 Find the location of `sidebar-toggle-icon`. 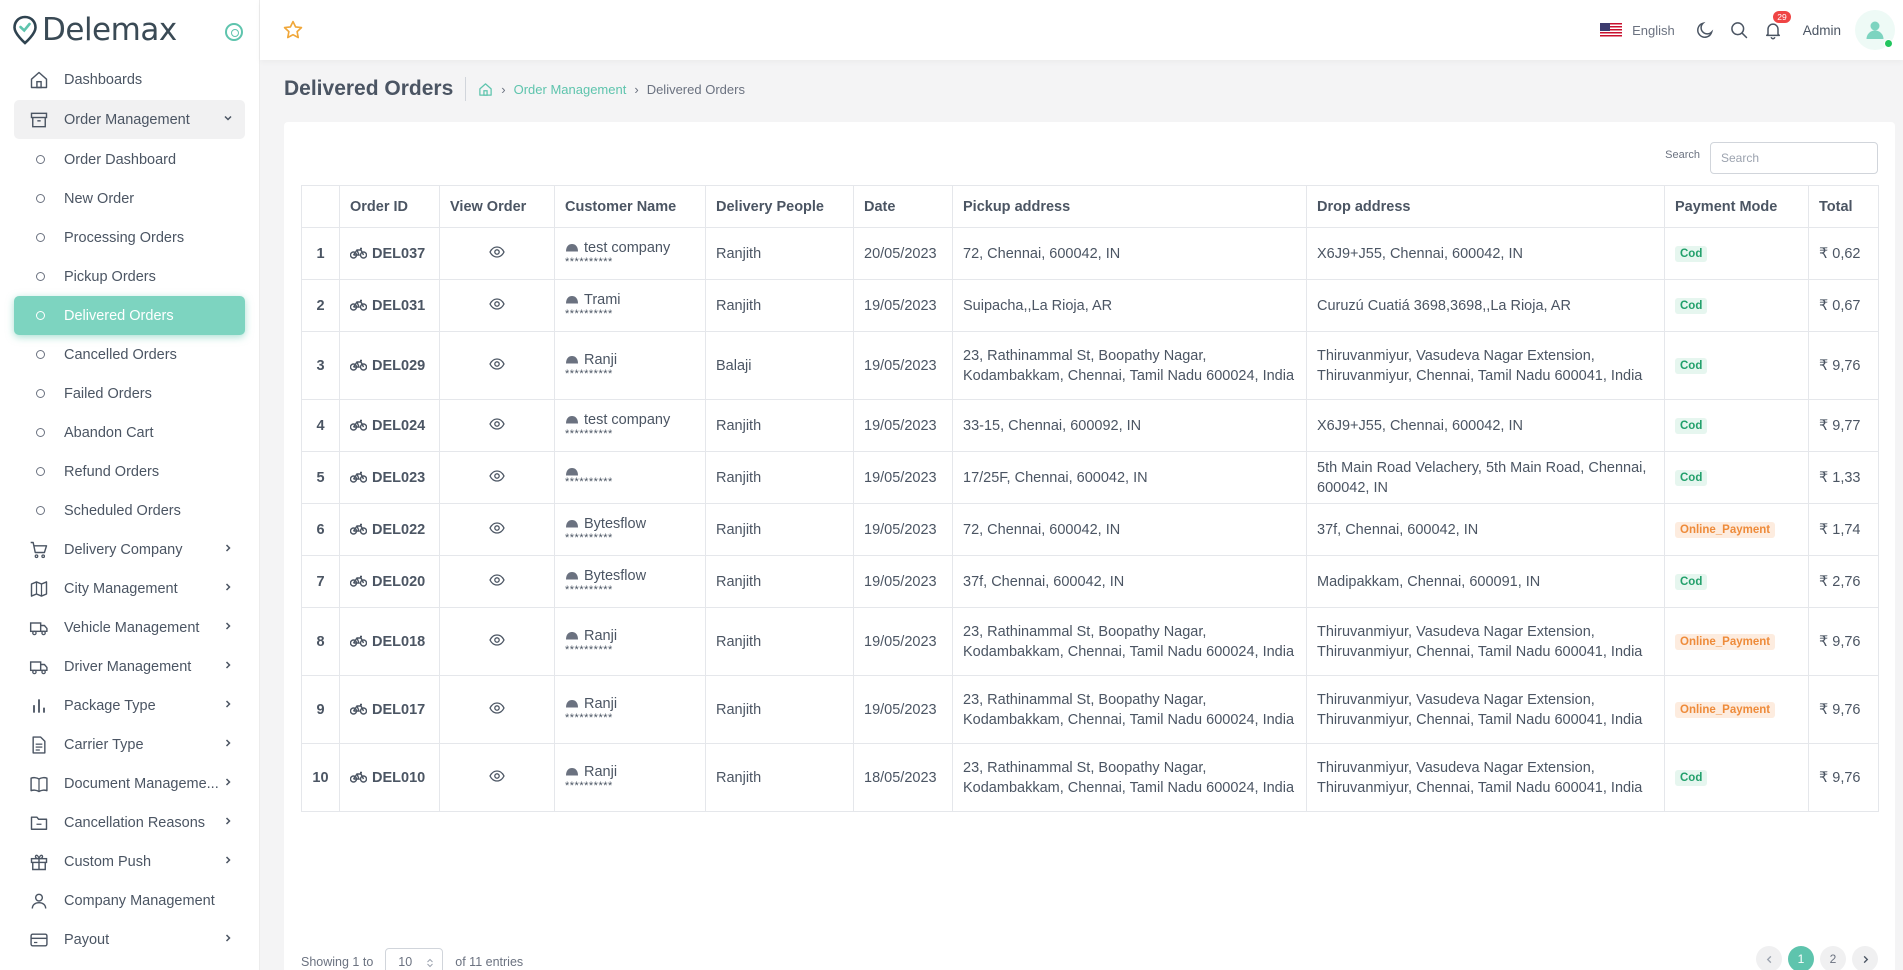

sidebar-toggle-icon is located at coordinates (234, 32).